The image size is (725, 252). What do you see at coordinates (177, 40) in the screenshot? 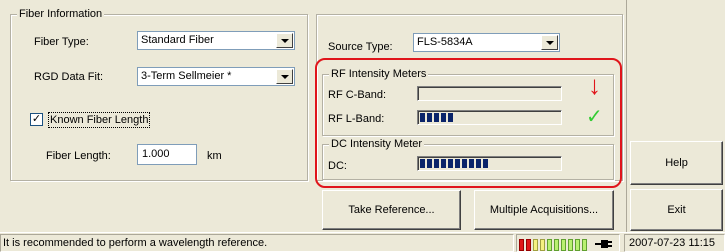
I see `fiber-type-value: Standard Fiber` at bounding box center [177, 40].